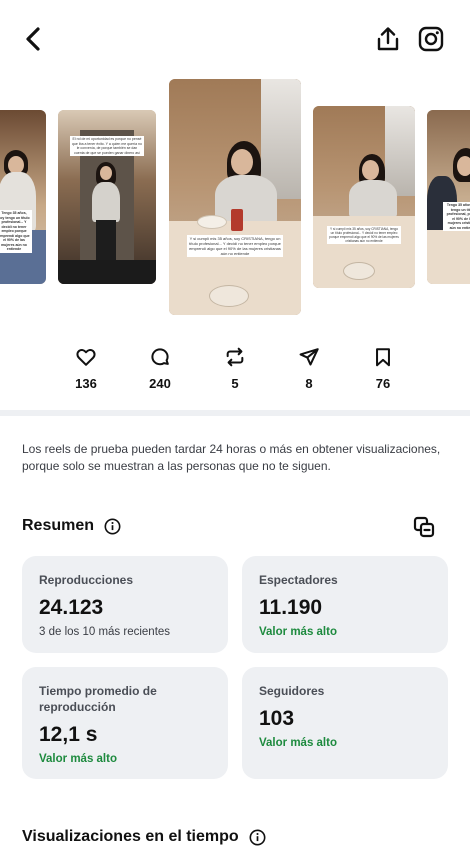 The height and width of the screenshot is (866, 470). I want to click on likes-stat: 136, so click(86, 370).